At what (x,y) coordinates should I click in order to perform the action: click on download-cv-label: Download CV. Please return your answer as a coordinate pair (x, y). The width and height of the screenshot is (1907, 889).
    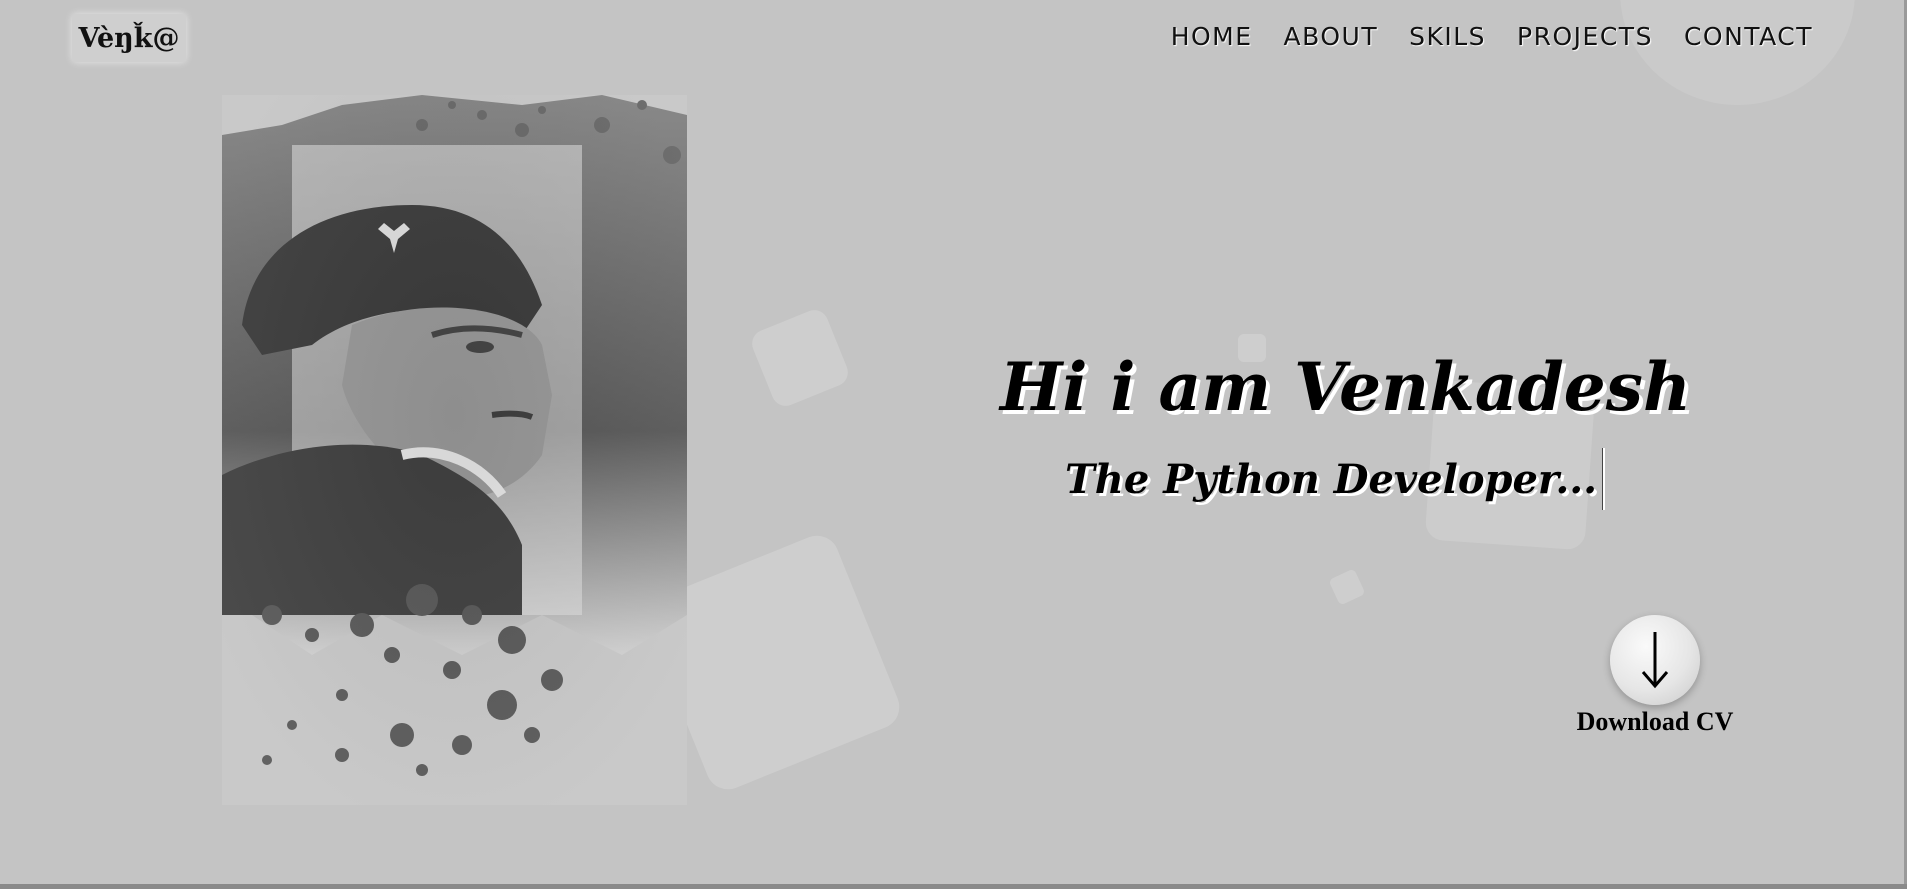
    Looking at the image, I should click on (1655, 722).